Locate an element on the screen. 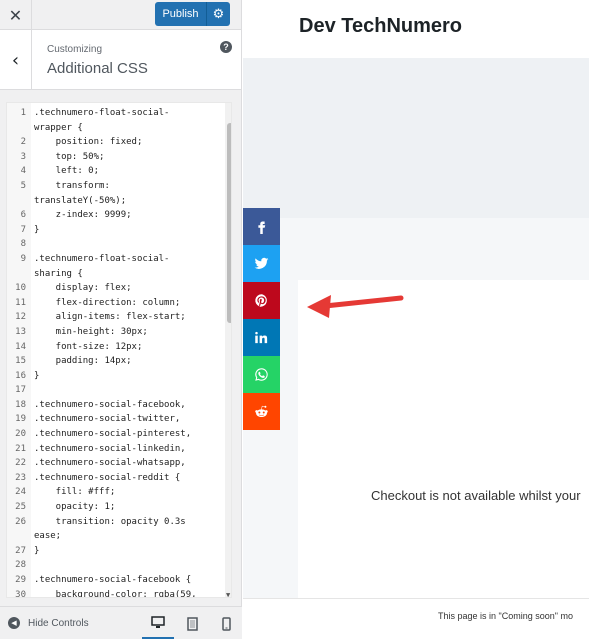 The height and width of the screenshot is (639, 589). code-line: 2 position: fixed; is located at coordinates (116, 142).